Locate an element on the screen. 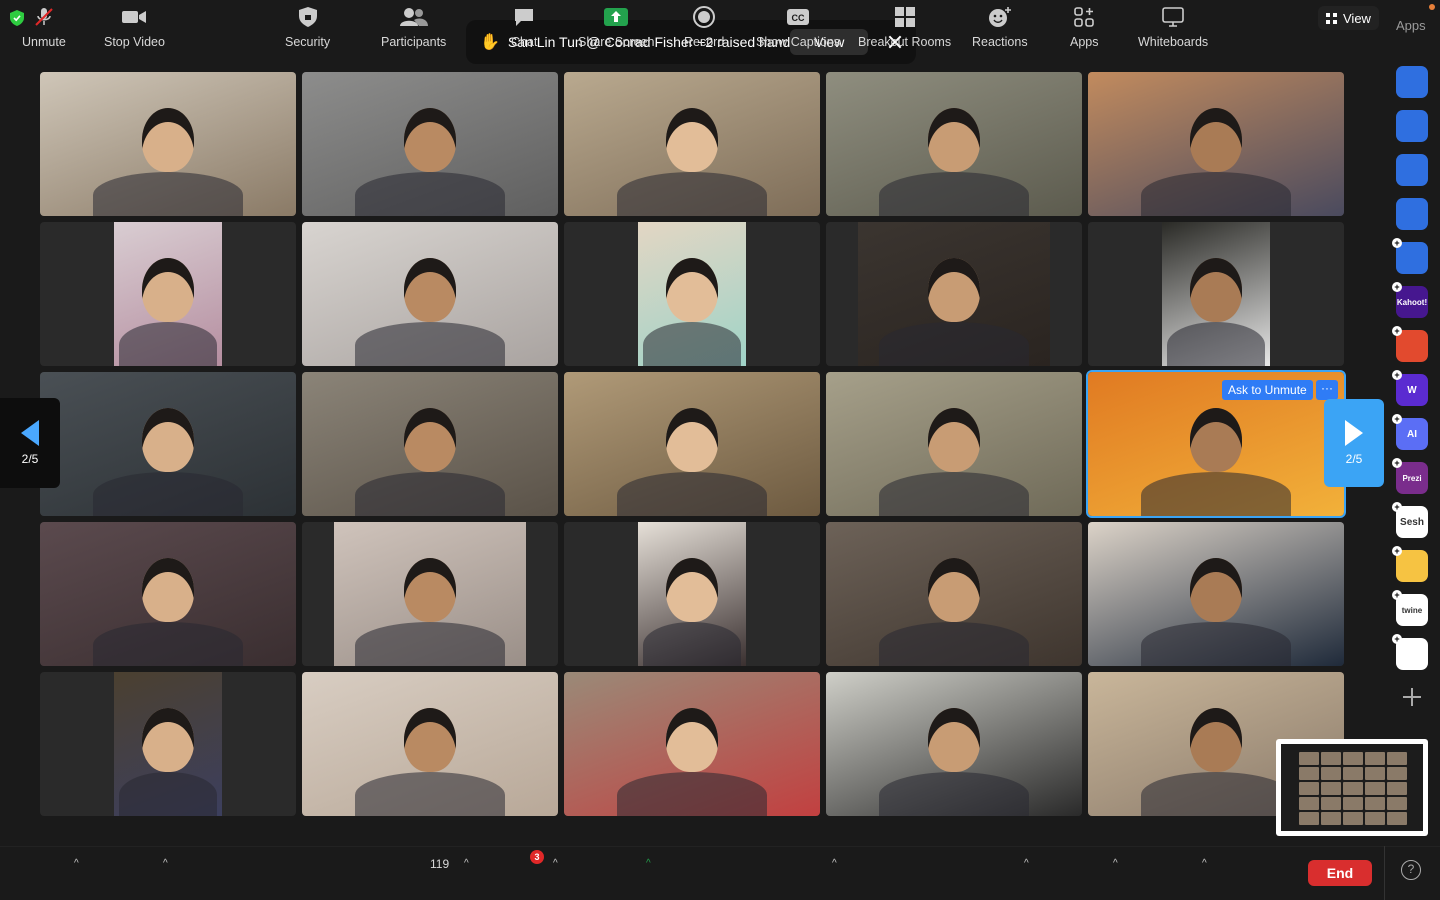 This screenshot has height=900, width=1440. timer-app-icon is located at coordinates (1412, 170).